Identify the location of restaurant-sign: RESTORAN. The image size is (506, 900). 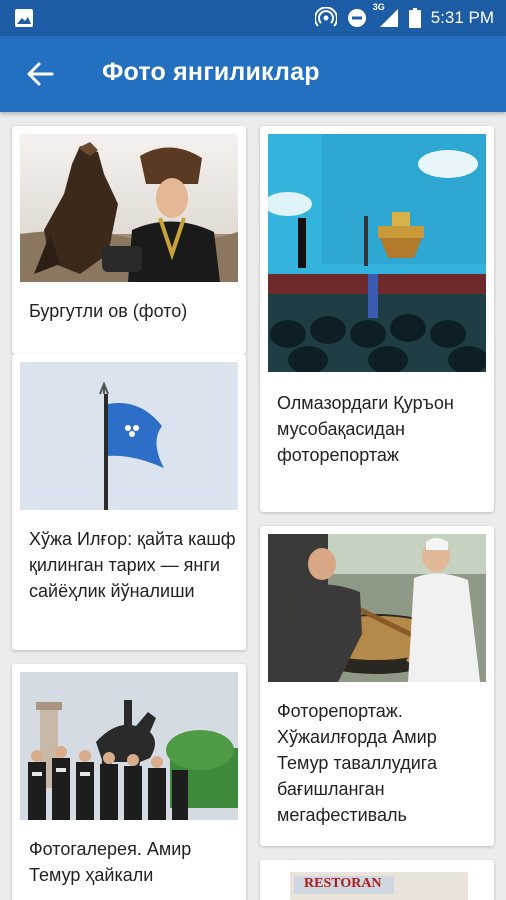
(343, 883).